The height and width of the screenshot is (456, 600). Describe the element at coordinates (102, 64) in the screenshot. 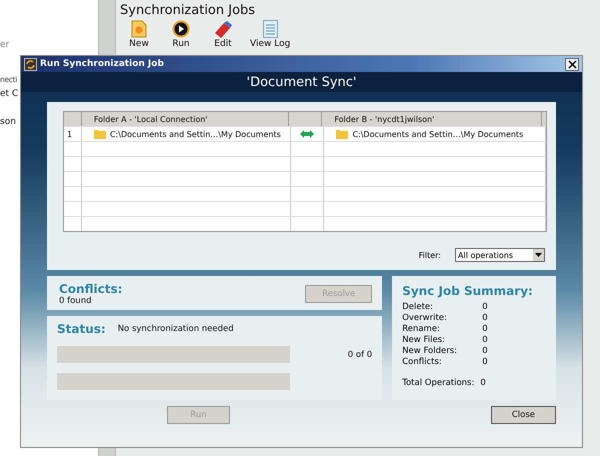

I see `window-title: Run Synchronization Job` at that location.